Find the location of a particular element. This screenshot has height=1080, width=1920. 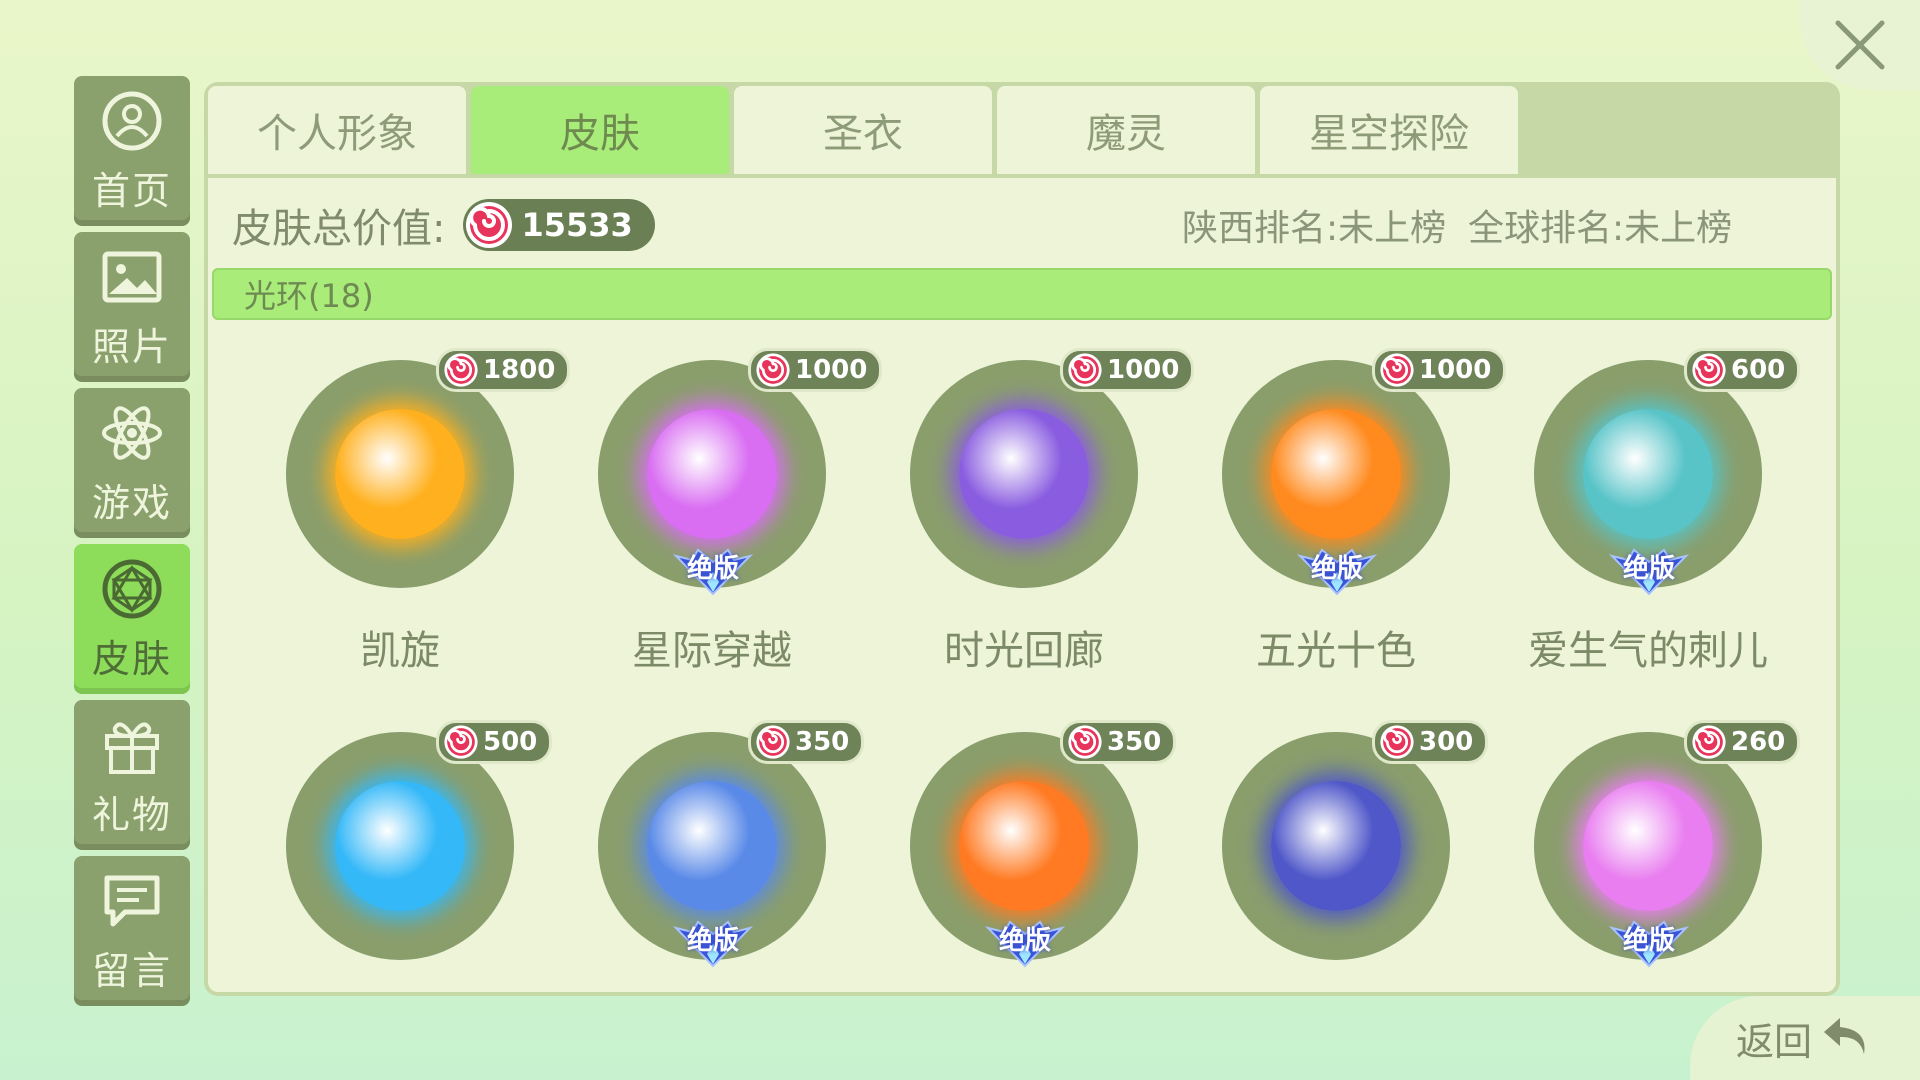

skin-item: 1000 绝版 星际穿越 is located at coordinates (713, 518).